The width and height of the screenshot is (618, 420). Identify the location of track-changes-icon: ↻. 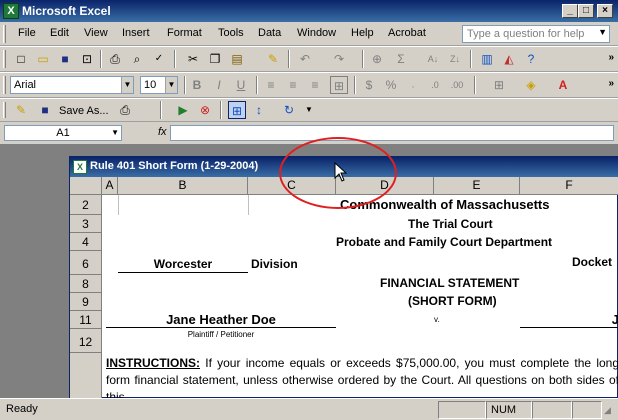
(289, 110).